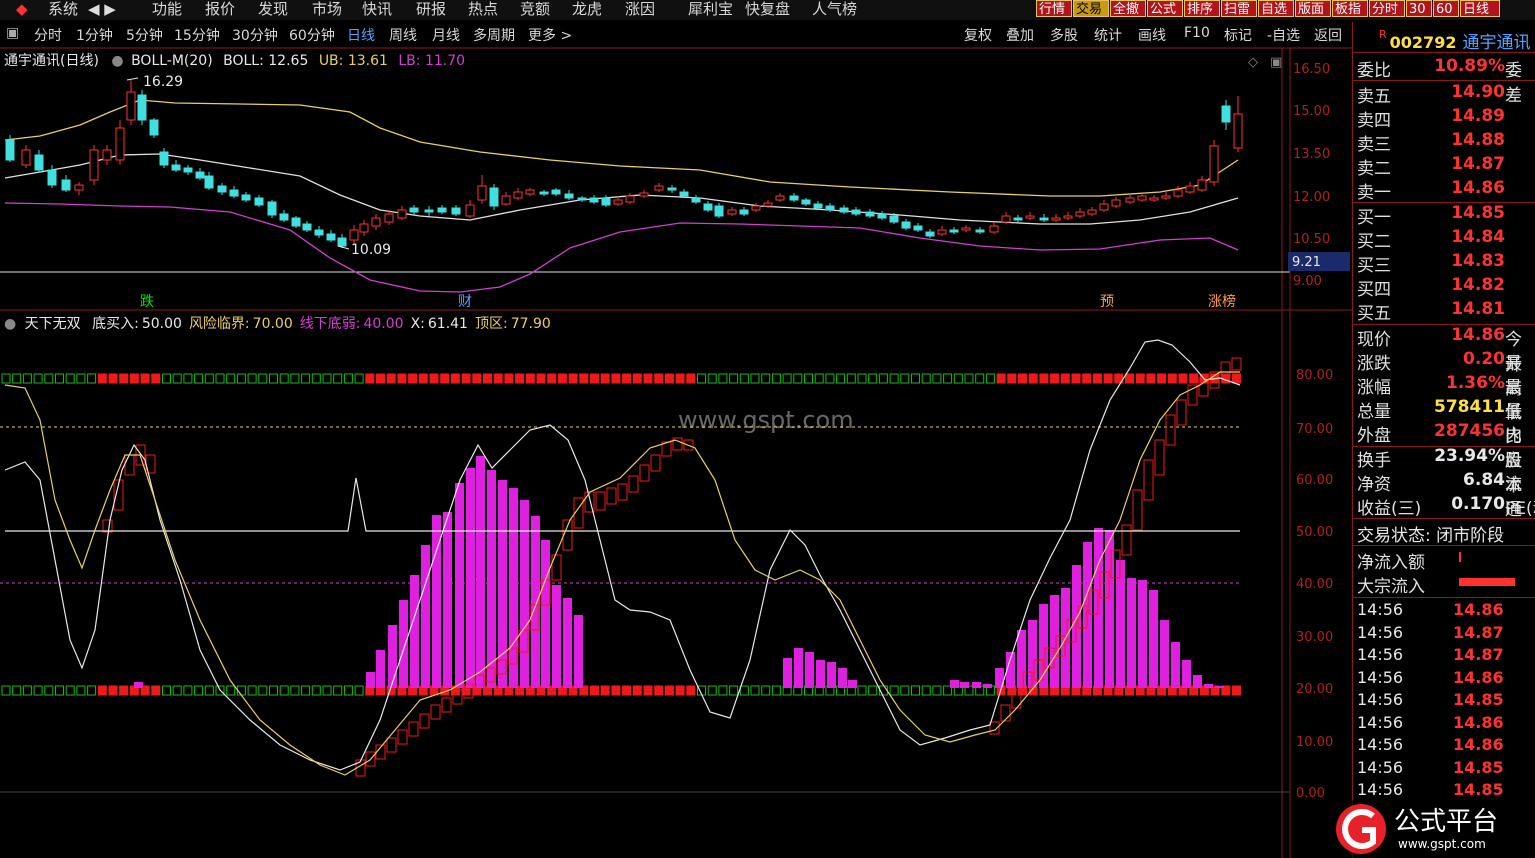  Describe the element at coordinates (1374, 485) in the screenshot. I see `stat2-row-1-label: 净资` at that location.